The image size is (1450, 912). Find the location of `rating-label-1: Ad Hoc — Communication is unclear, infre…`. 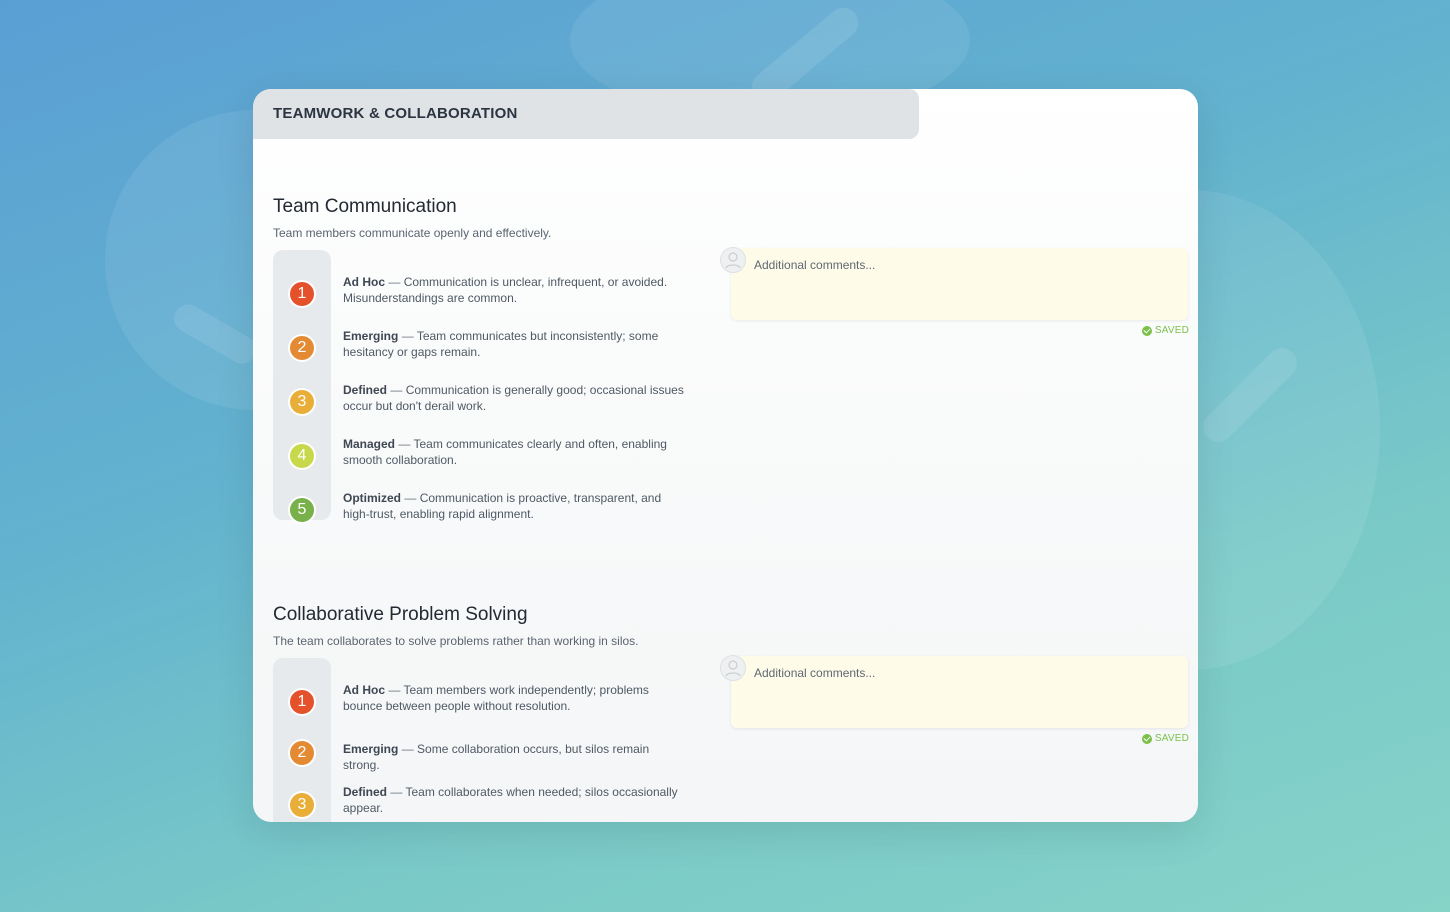

rating-label-1: Ad Hoc — Communication is unclear, infre… is located at coordinates (515, 290).